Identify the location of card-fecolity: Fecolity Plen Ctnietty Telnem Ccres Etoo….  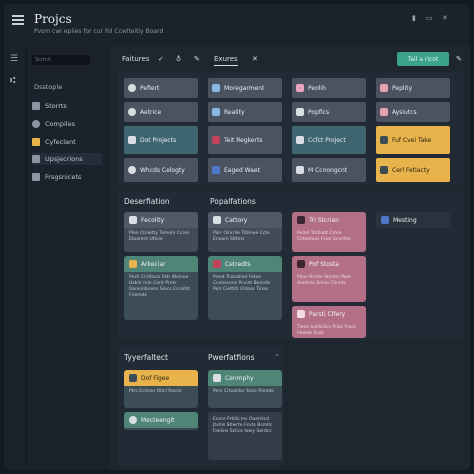
(161, 232).